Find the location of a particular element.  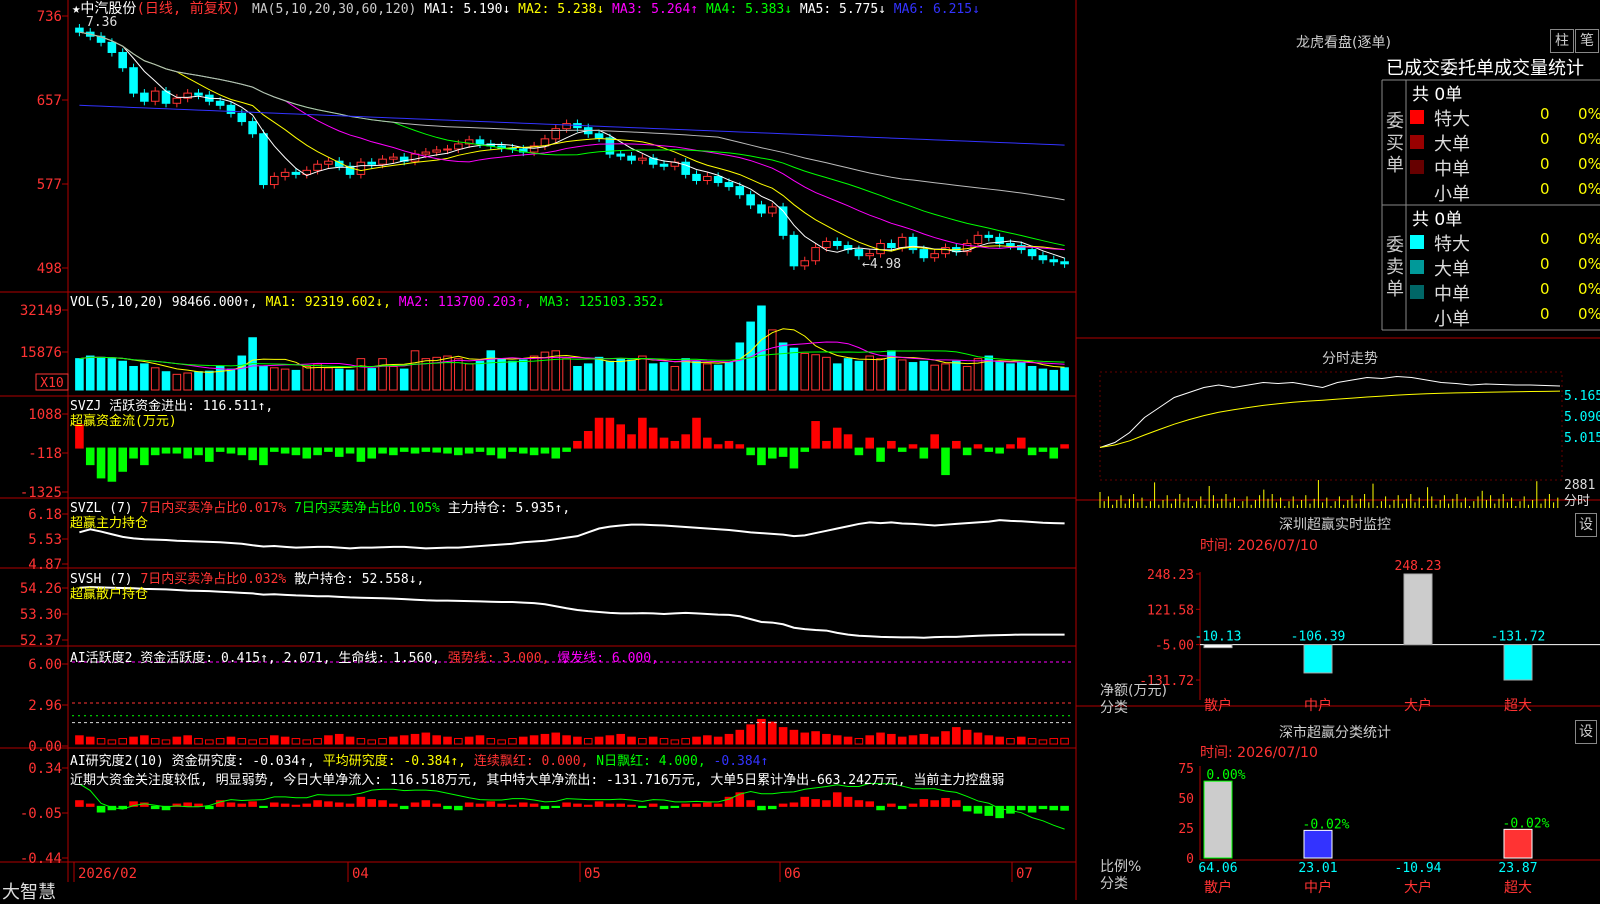

ai2-legend-seg: -0.384↑ is located at coordinates (741, 761).